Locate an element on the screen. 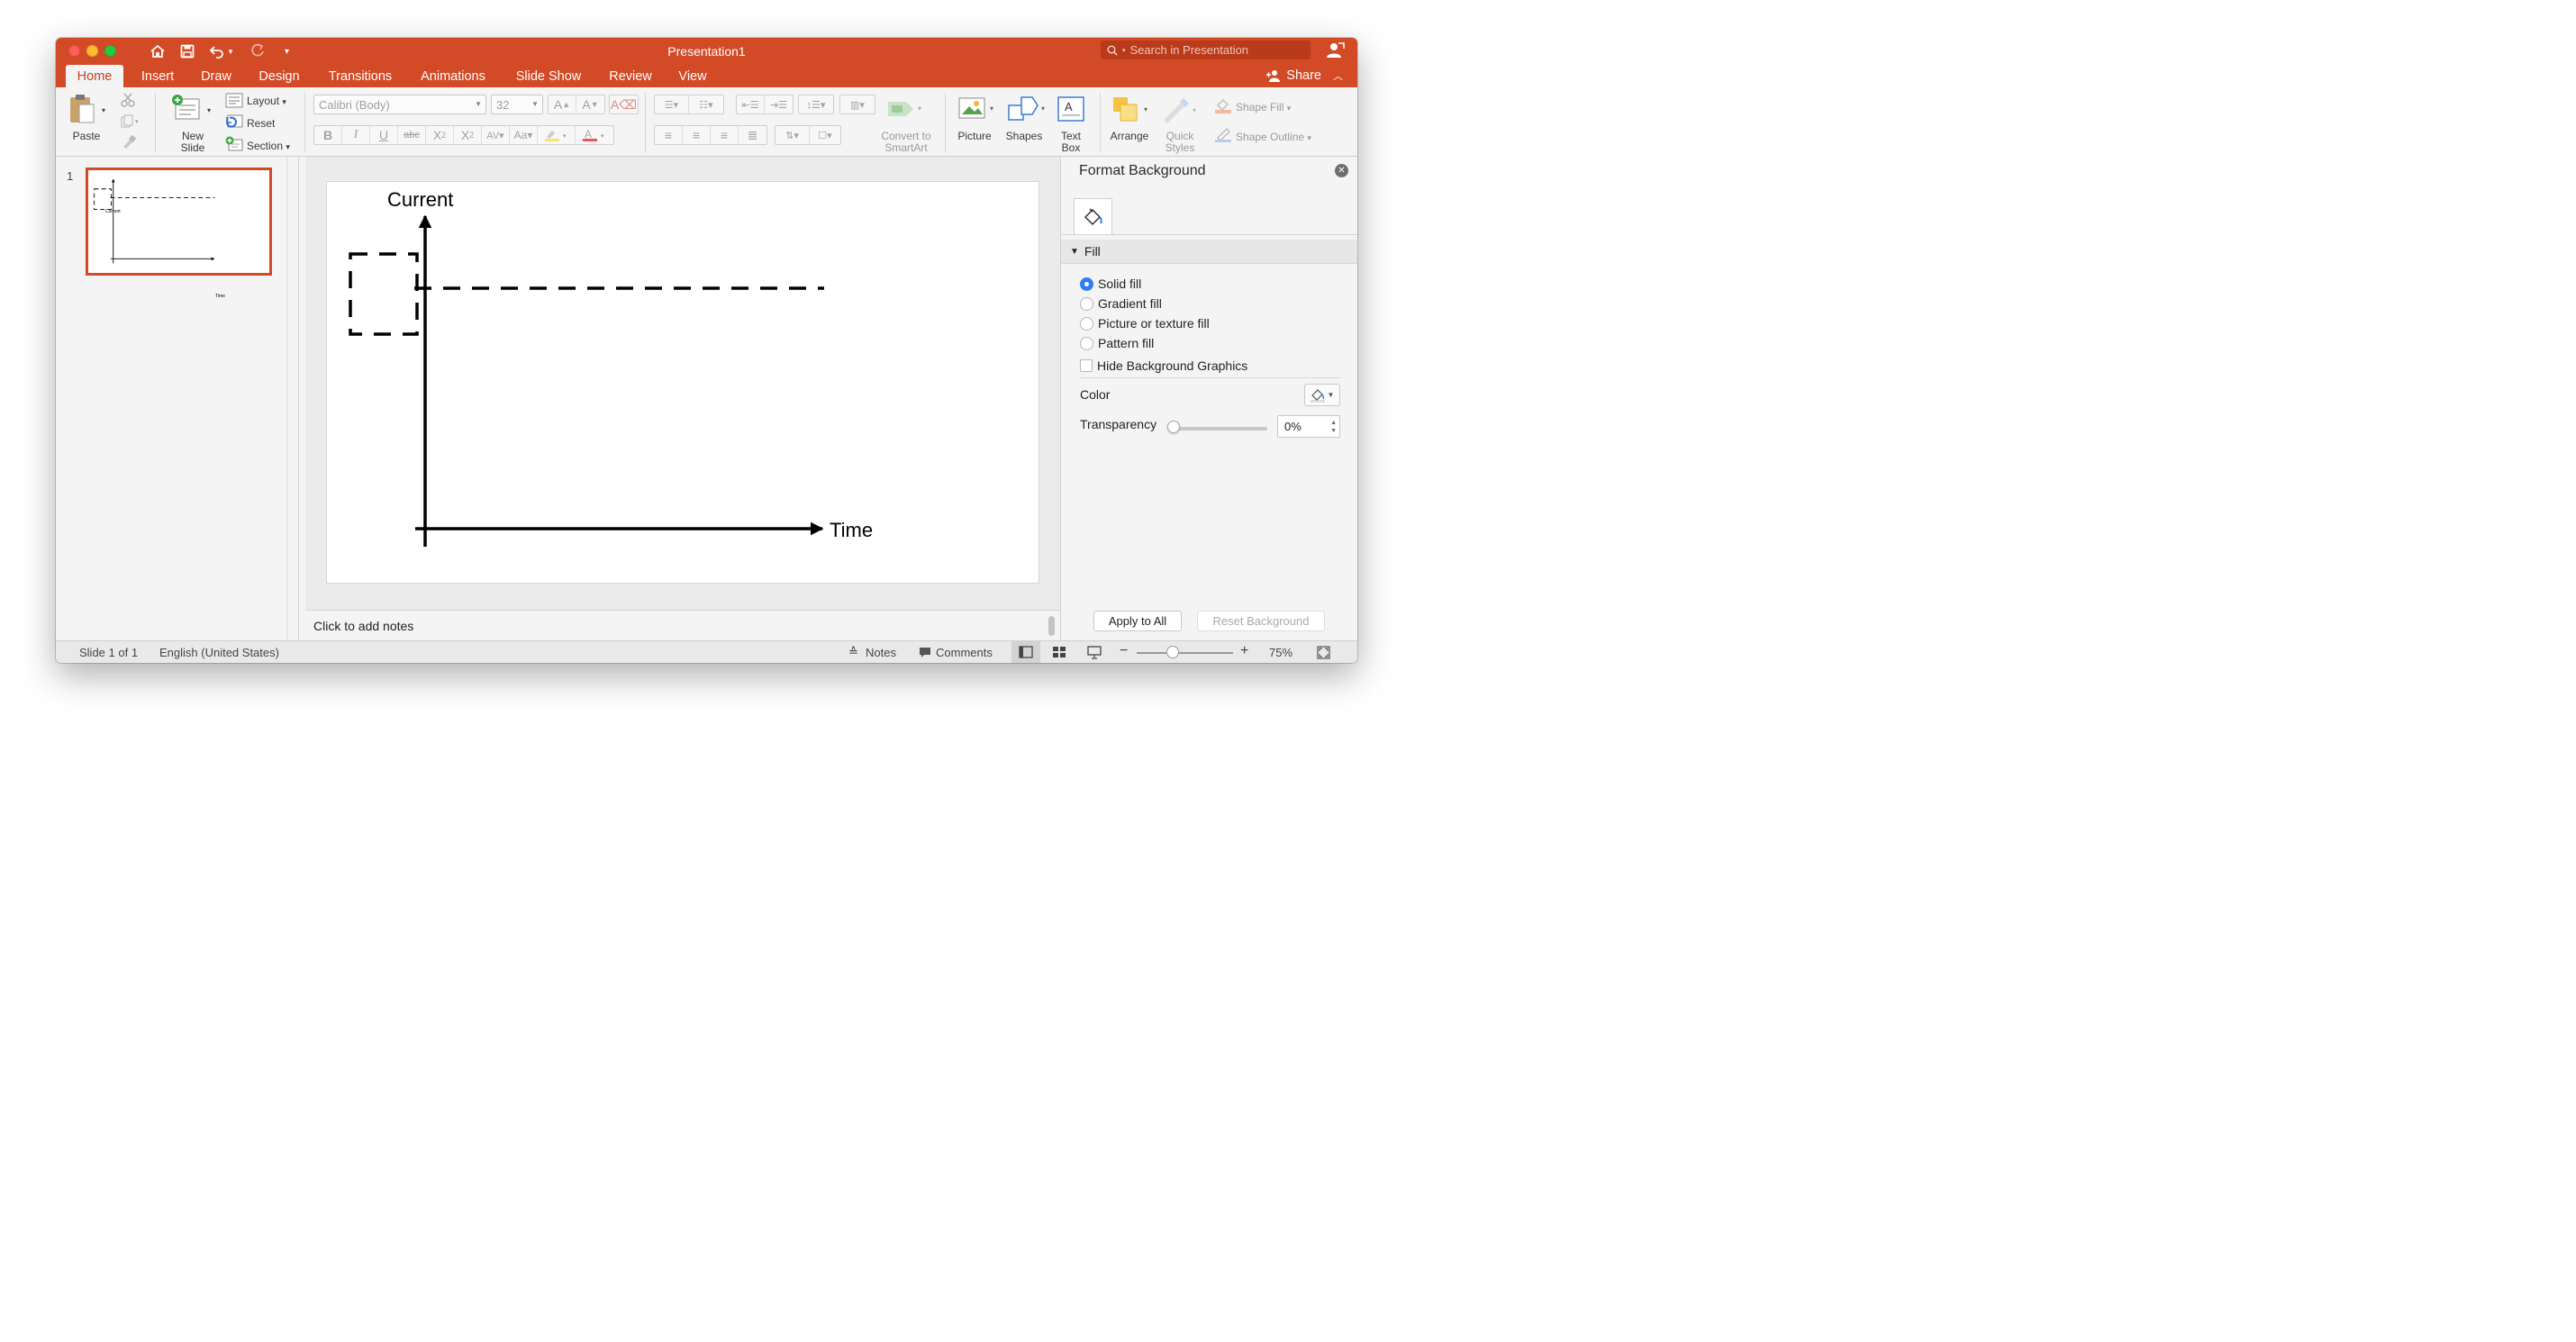 Image resolution: width=2576 pixels, height=1342 pixels. cut-icon is located at coordinates (128, 100).